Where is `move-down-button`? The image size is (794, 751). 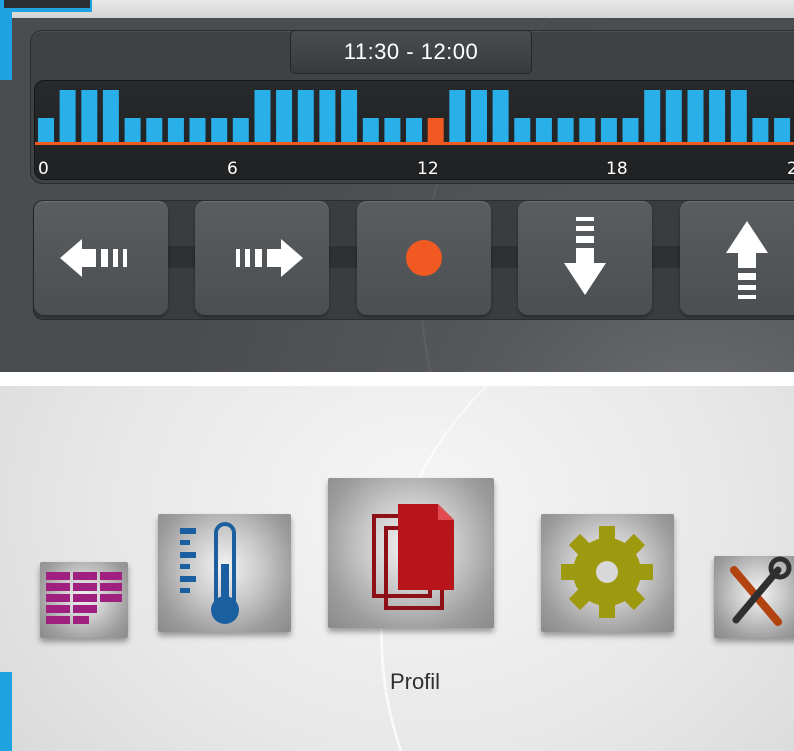
move-down-button is located at coordinates (585, 258).